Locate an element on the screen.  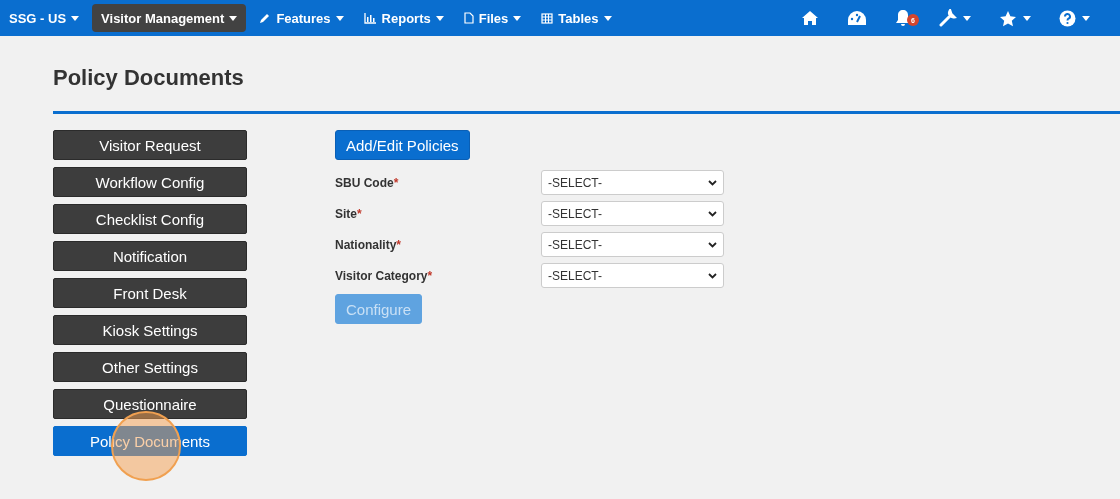
nav-menu: Visitor Management is located at coordinates (169, 18).